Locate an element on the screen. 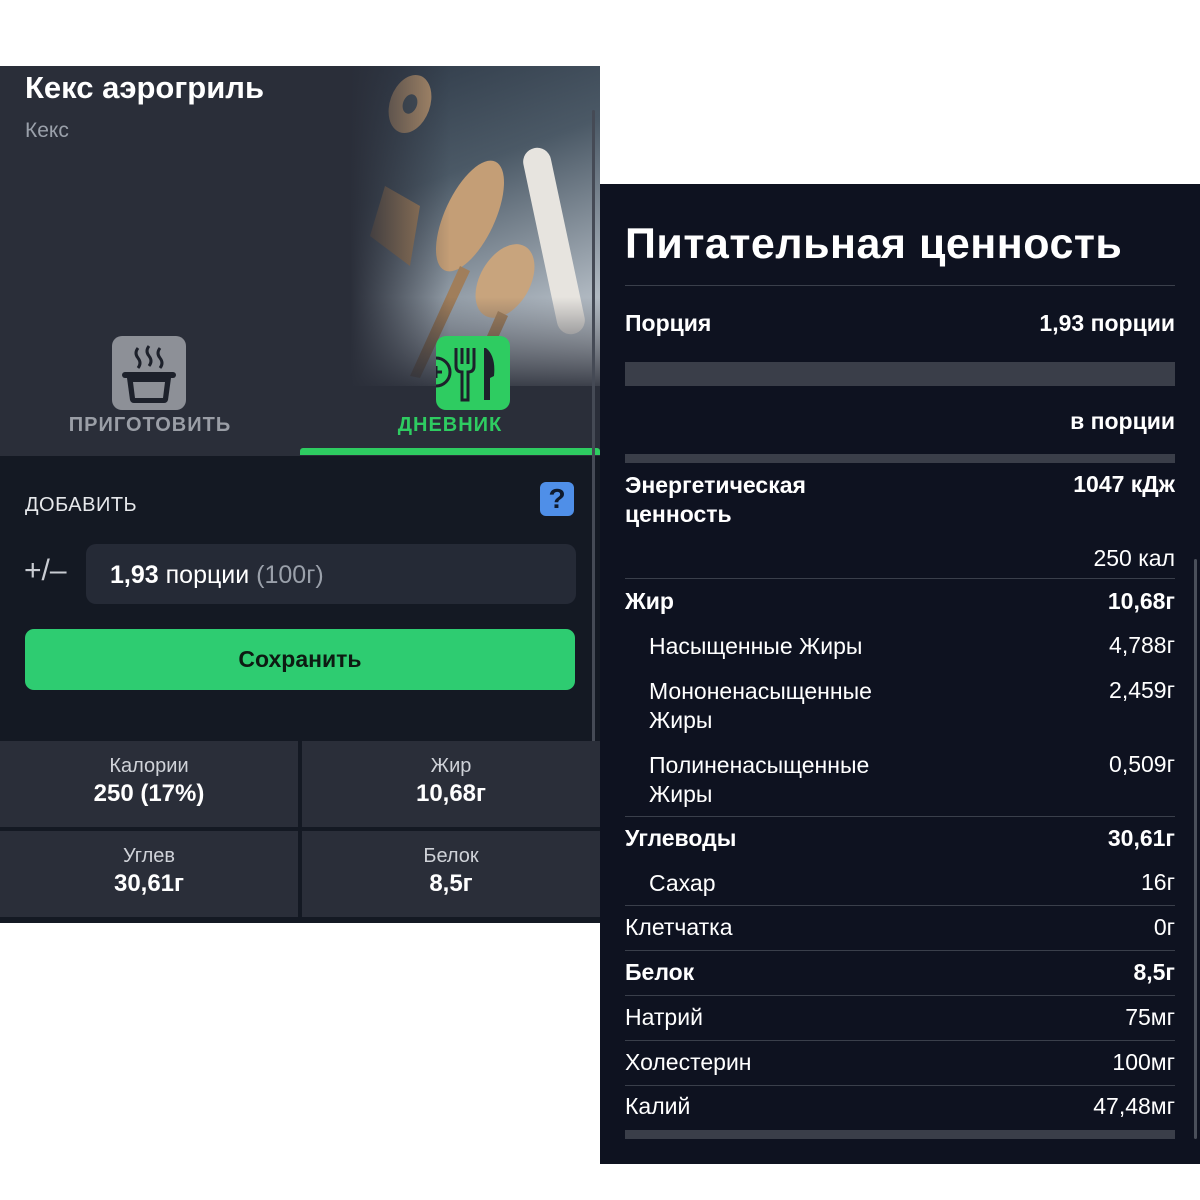 The height and width of the screenshot is (1200, 1200). tab-cook: ПРИГОТОВИТЬ is located at coordinates (150, 395).